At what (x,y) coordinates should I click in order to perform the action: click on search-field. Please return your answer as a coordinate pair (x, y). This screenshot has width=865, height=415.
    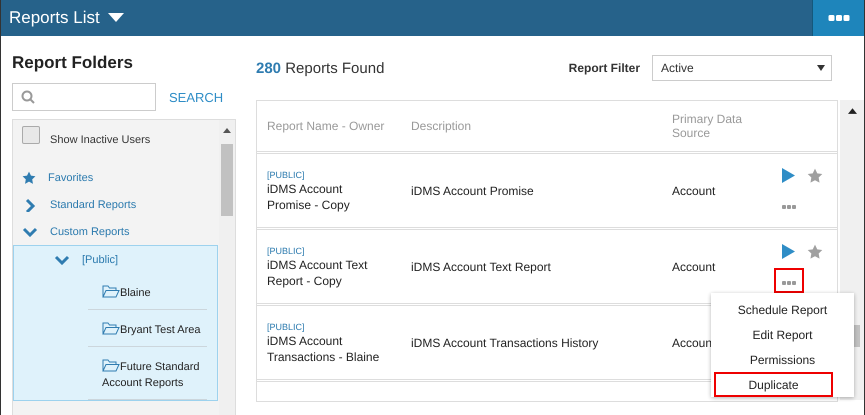
    Looking at the image, I should click on (84, 97).